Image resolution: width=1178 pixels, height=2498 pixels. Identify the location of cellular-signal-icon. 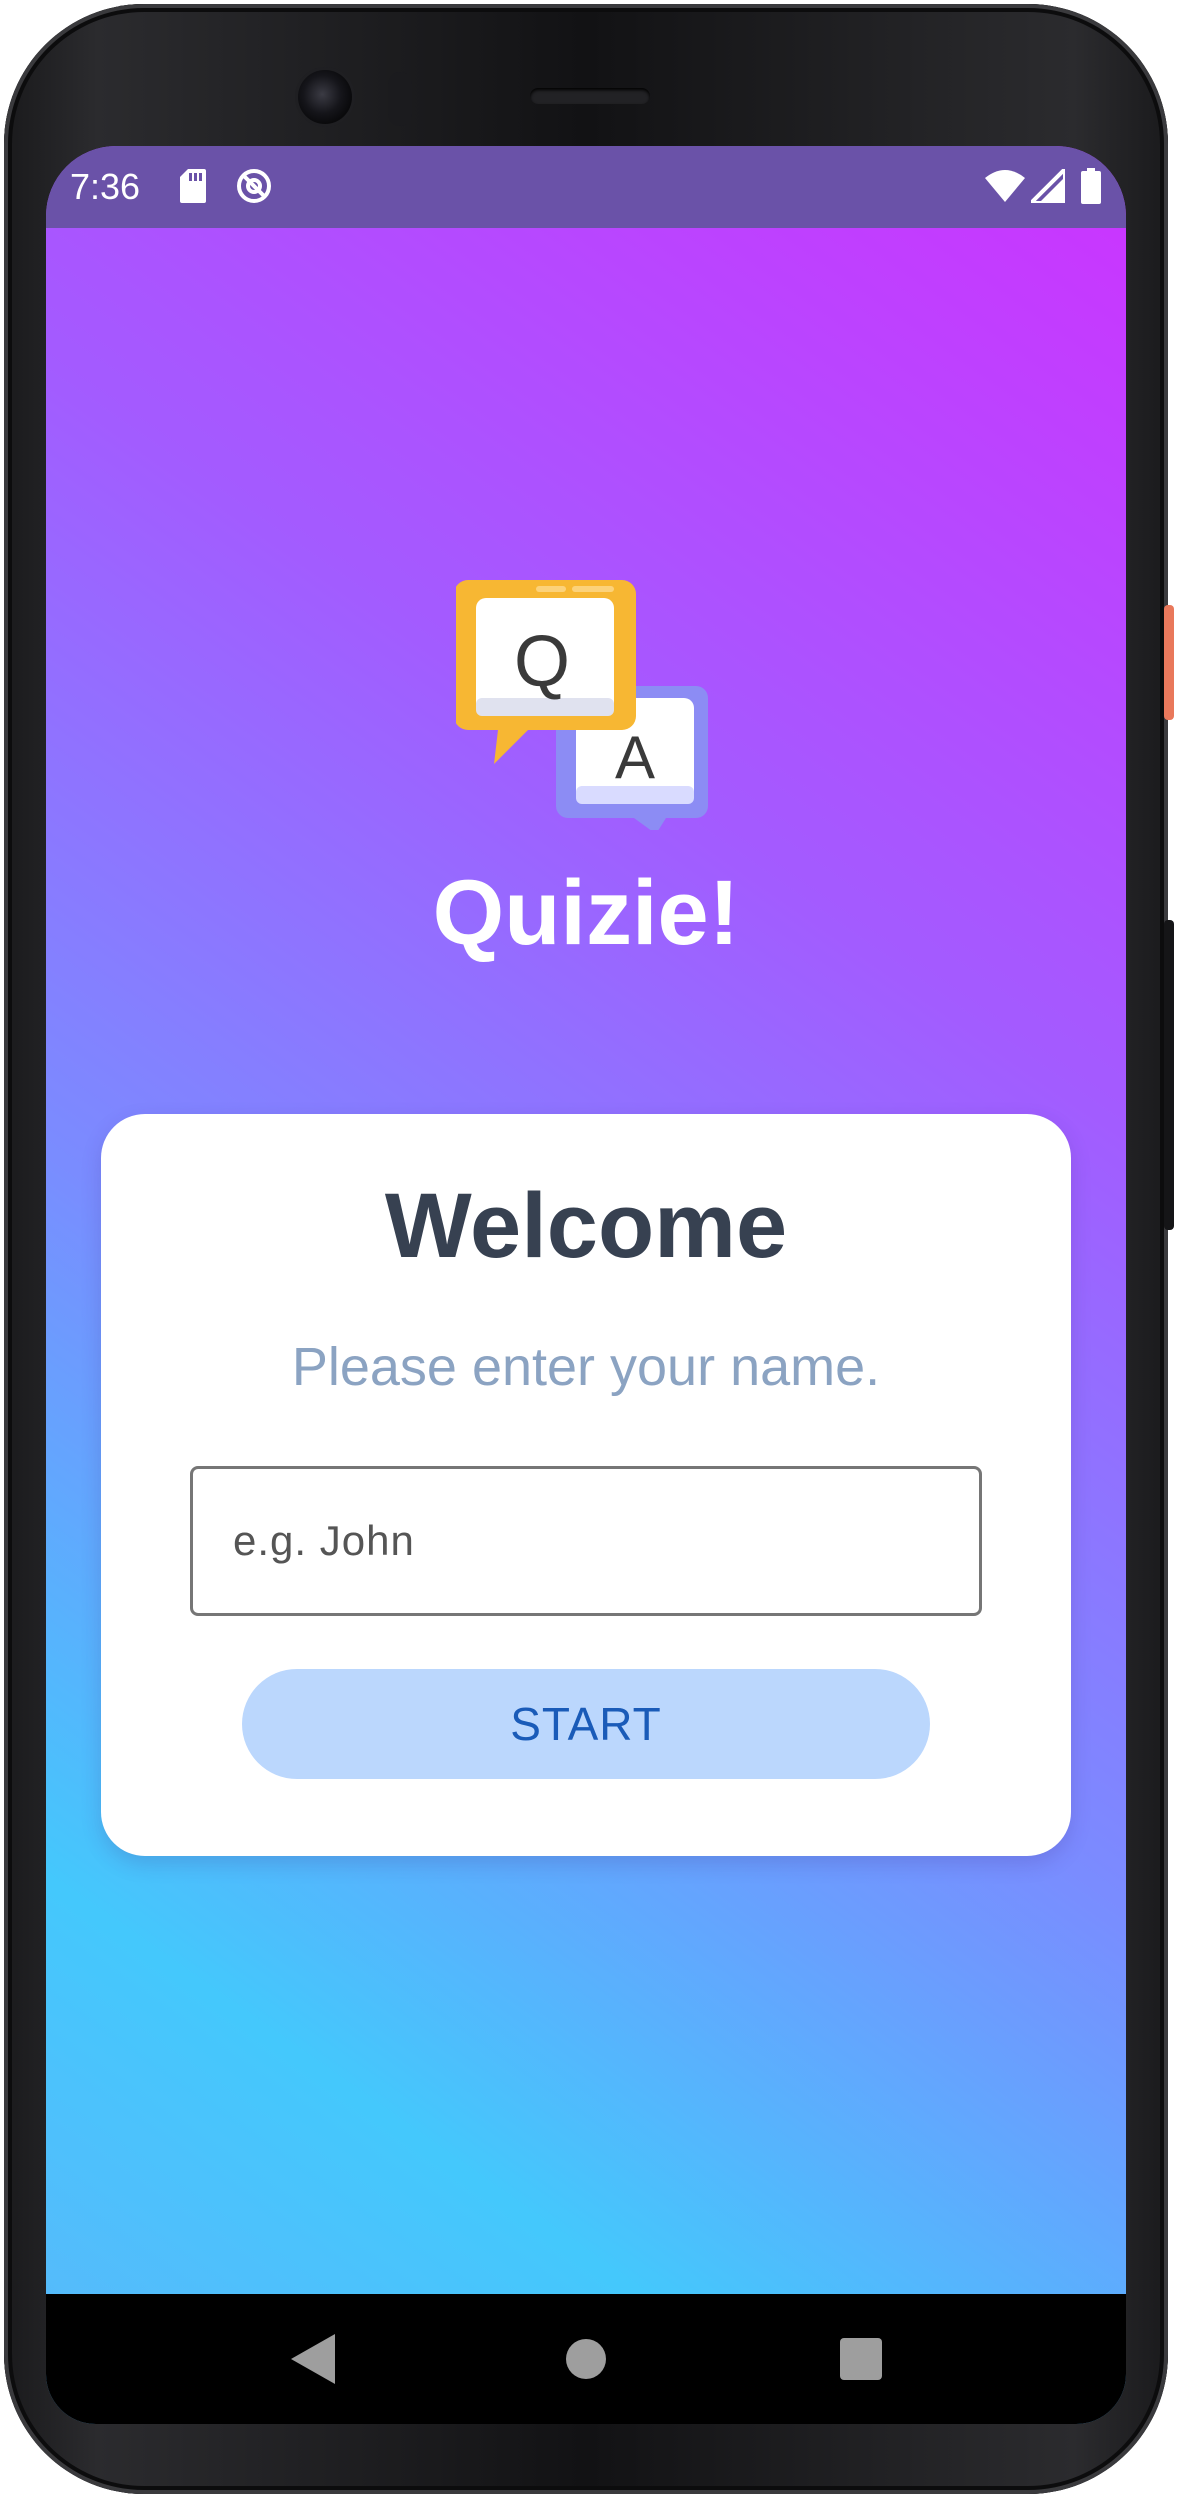
(1048, 186).